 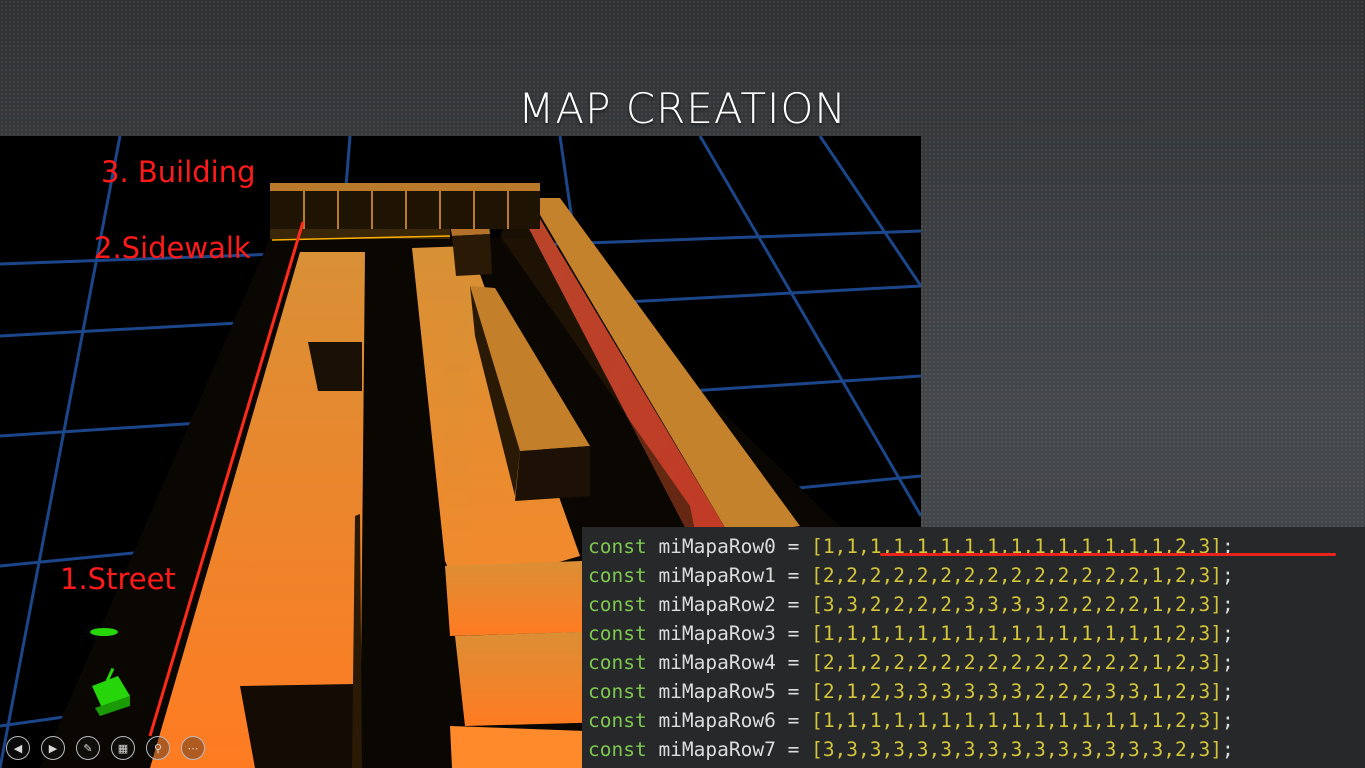 I want to click on chevron-right-icon: ▶, so click(x=53, y=748).